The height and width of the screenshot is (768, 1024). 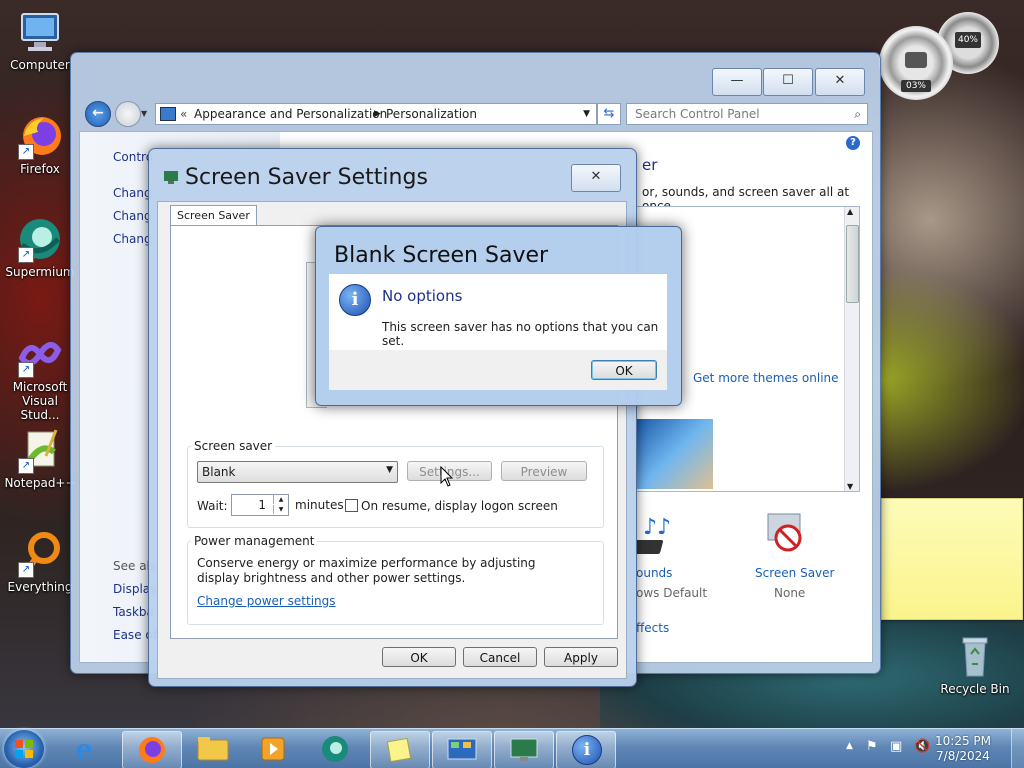 What do you see at coordinates (581, 657) in the screenshot?
I see `apply-button: Apply` at bounding box center [581, 657].